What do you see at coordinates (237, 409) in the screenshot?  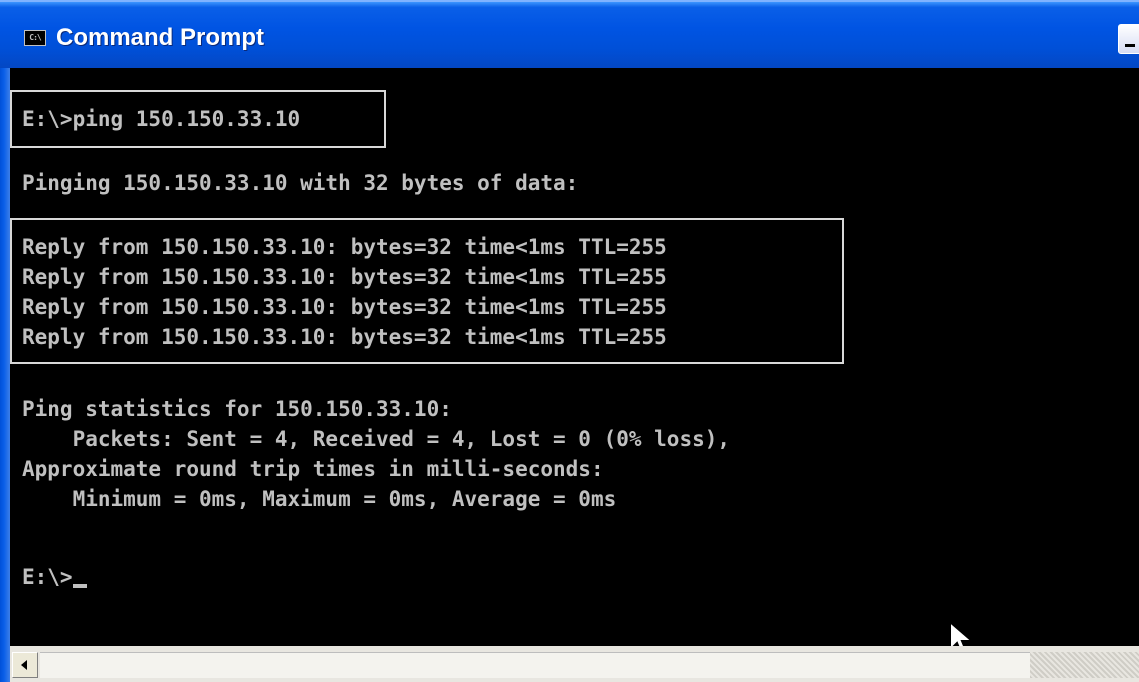 I see `console-line-stats-header: Ping statistics for 150.150.33.10:` at bounding box center [237, 409].